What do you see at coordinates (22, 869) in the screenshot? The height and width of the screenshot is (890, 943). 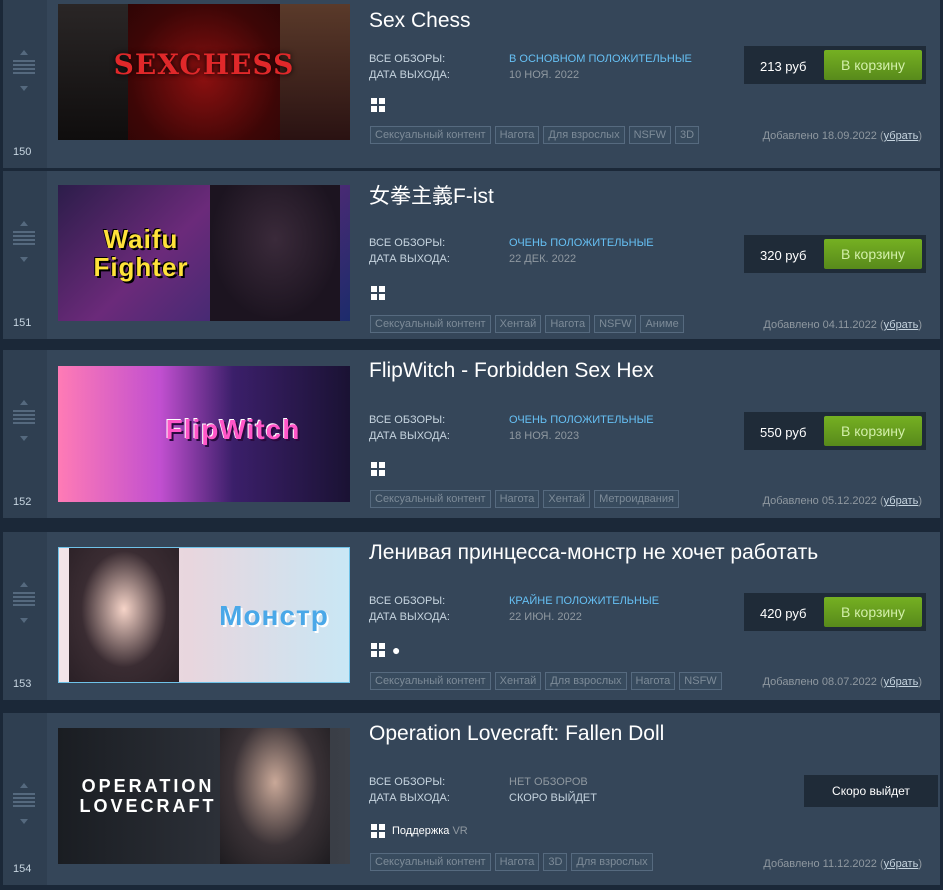 I see `rank-number: 154` at bounding box center [22, 869].